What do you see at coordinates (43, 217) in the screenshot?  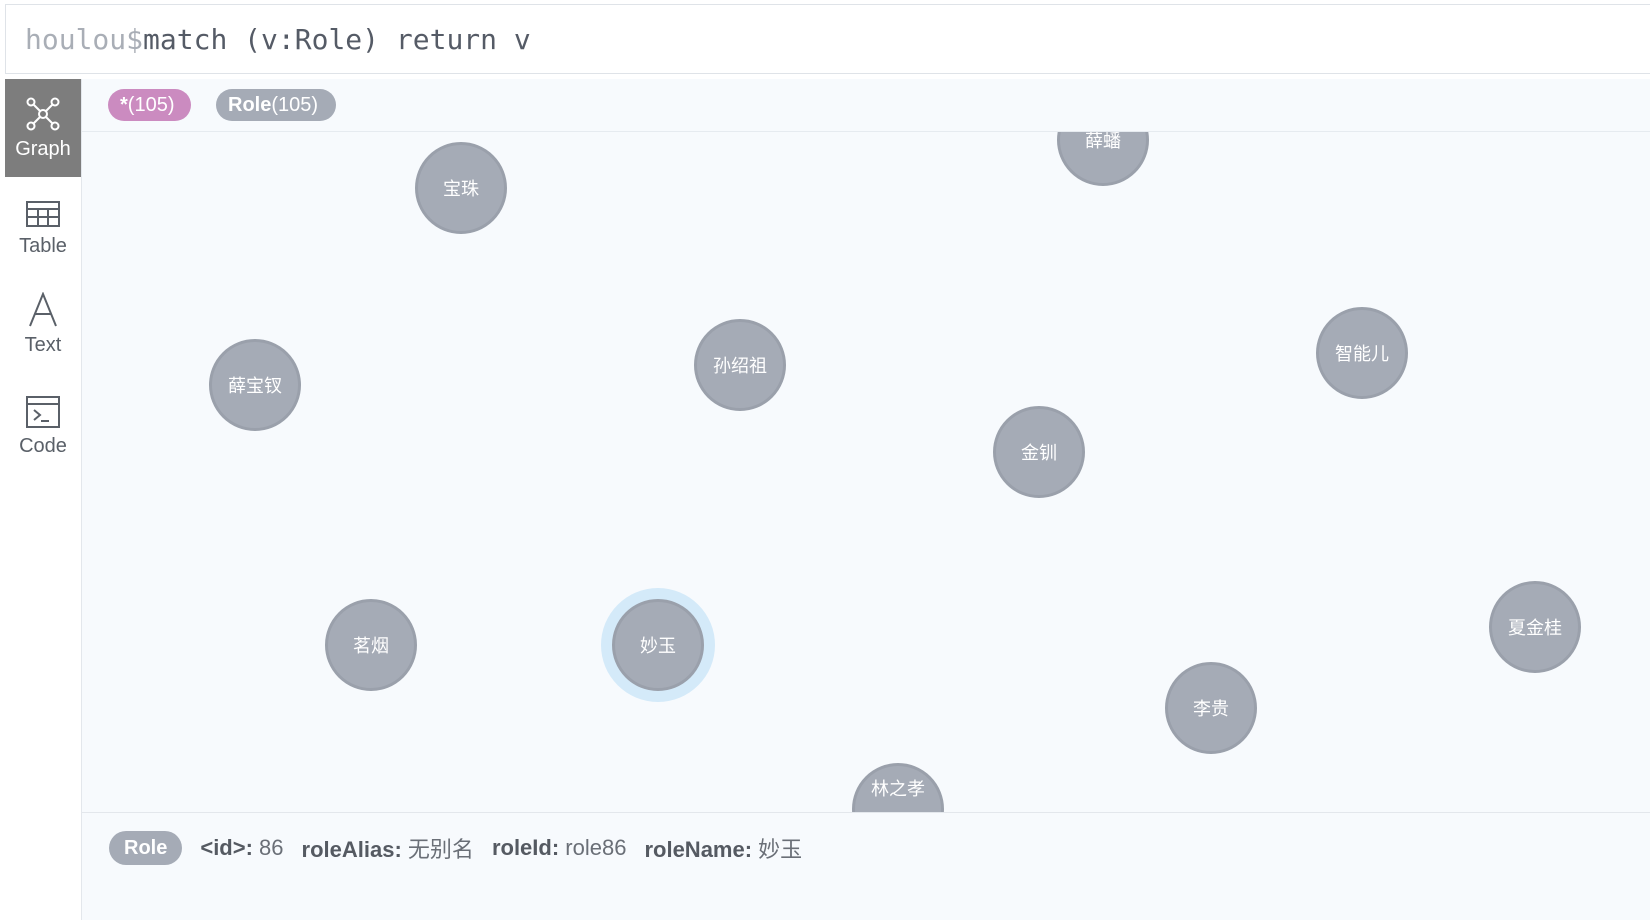 I see `table-icon` at bounding box center [43, 217].